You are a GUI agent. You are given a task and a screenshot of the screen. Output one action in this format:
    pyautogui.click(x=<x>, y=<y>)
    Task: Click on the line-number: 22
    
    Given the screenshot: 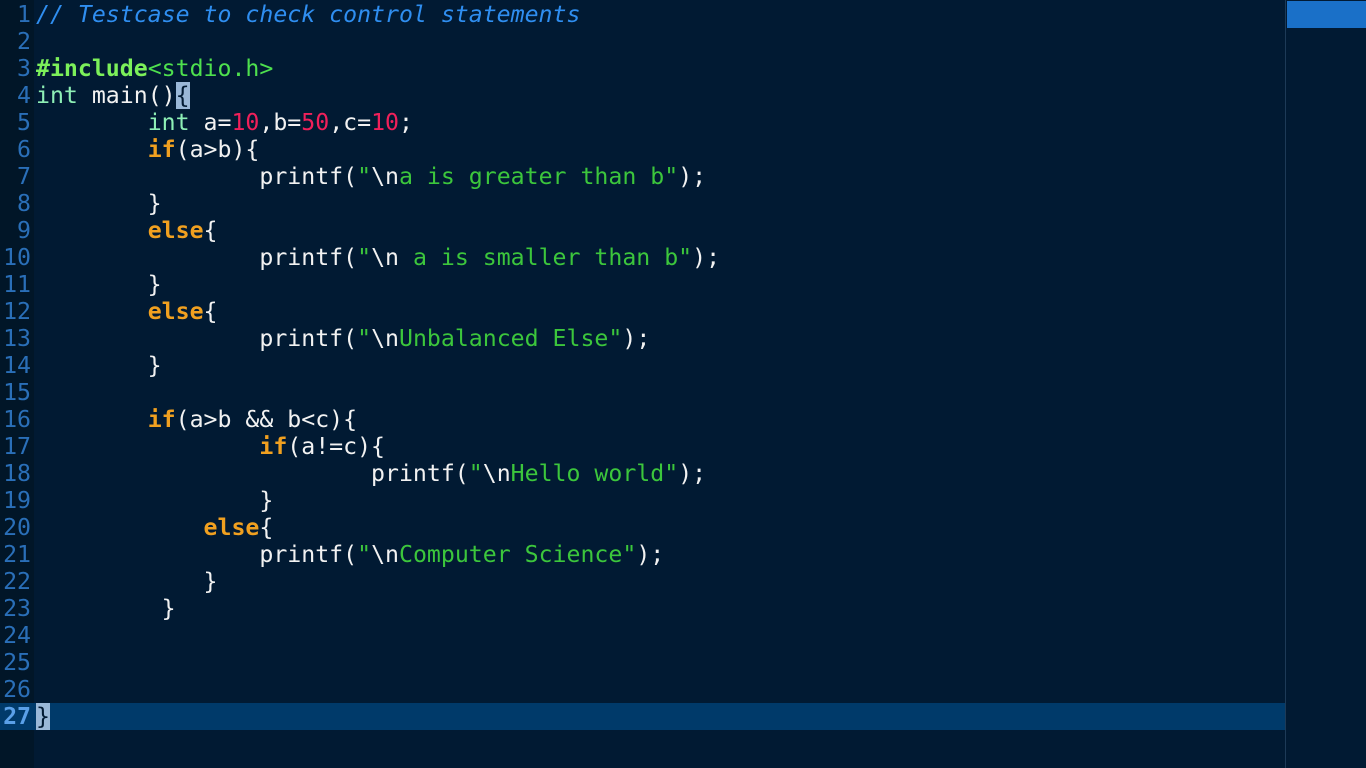 What is the action you would take?
    pyautogui.click(x=17, y=581)
    